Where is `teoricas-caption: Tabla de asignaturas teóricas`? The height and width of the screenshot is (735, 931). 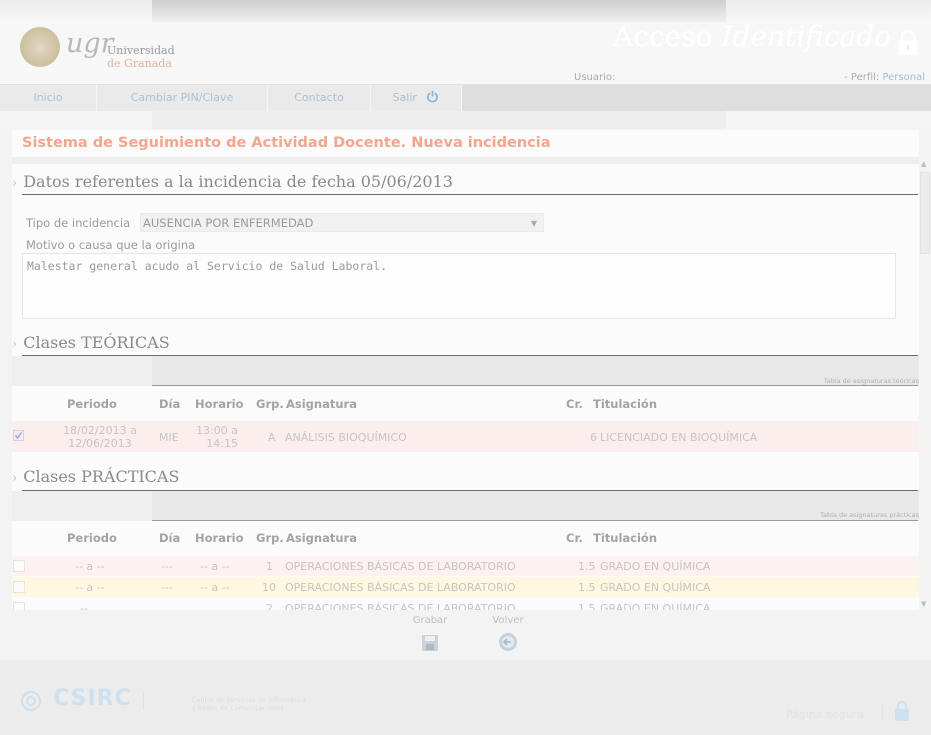
teoricas-caption: Tabla de asignaturas teóricas is located at coordinates (871, 381).